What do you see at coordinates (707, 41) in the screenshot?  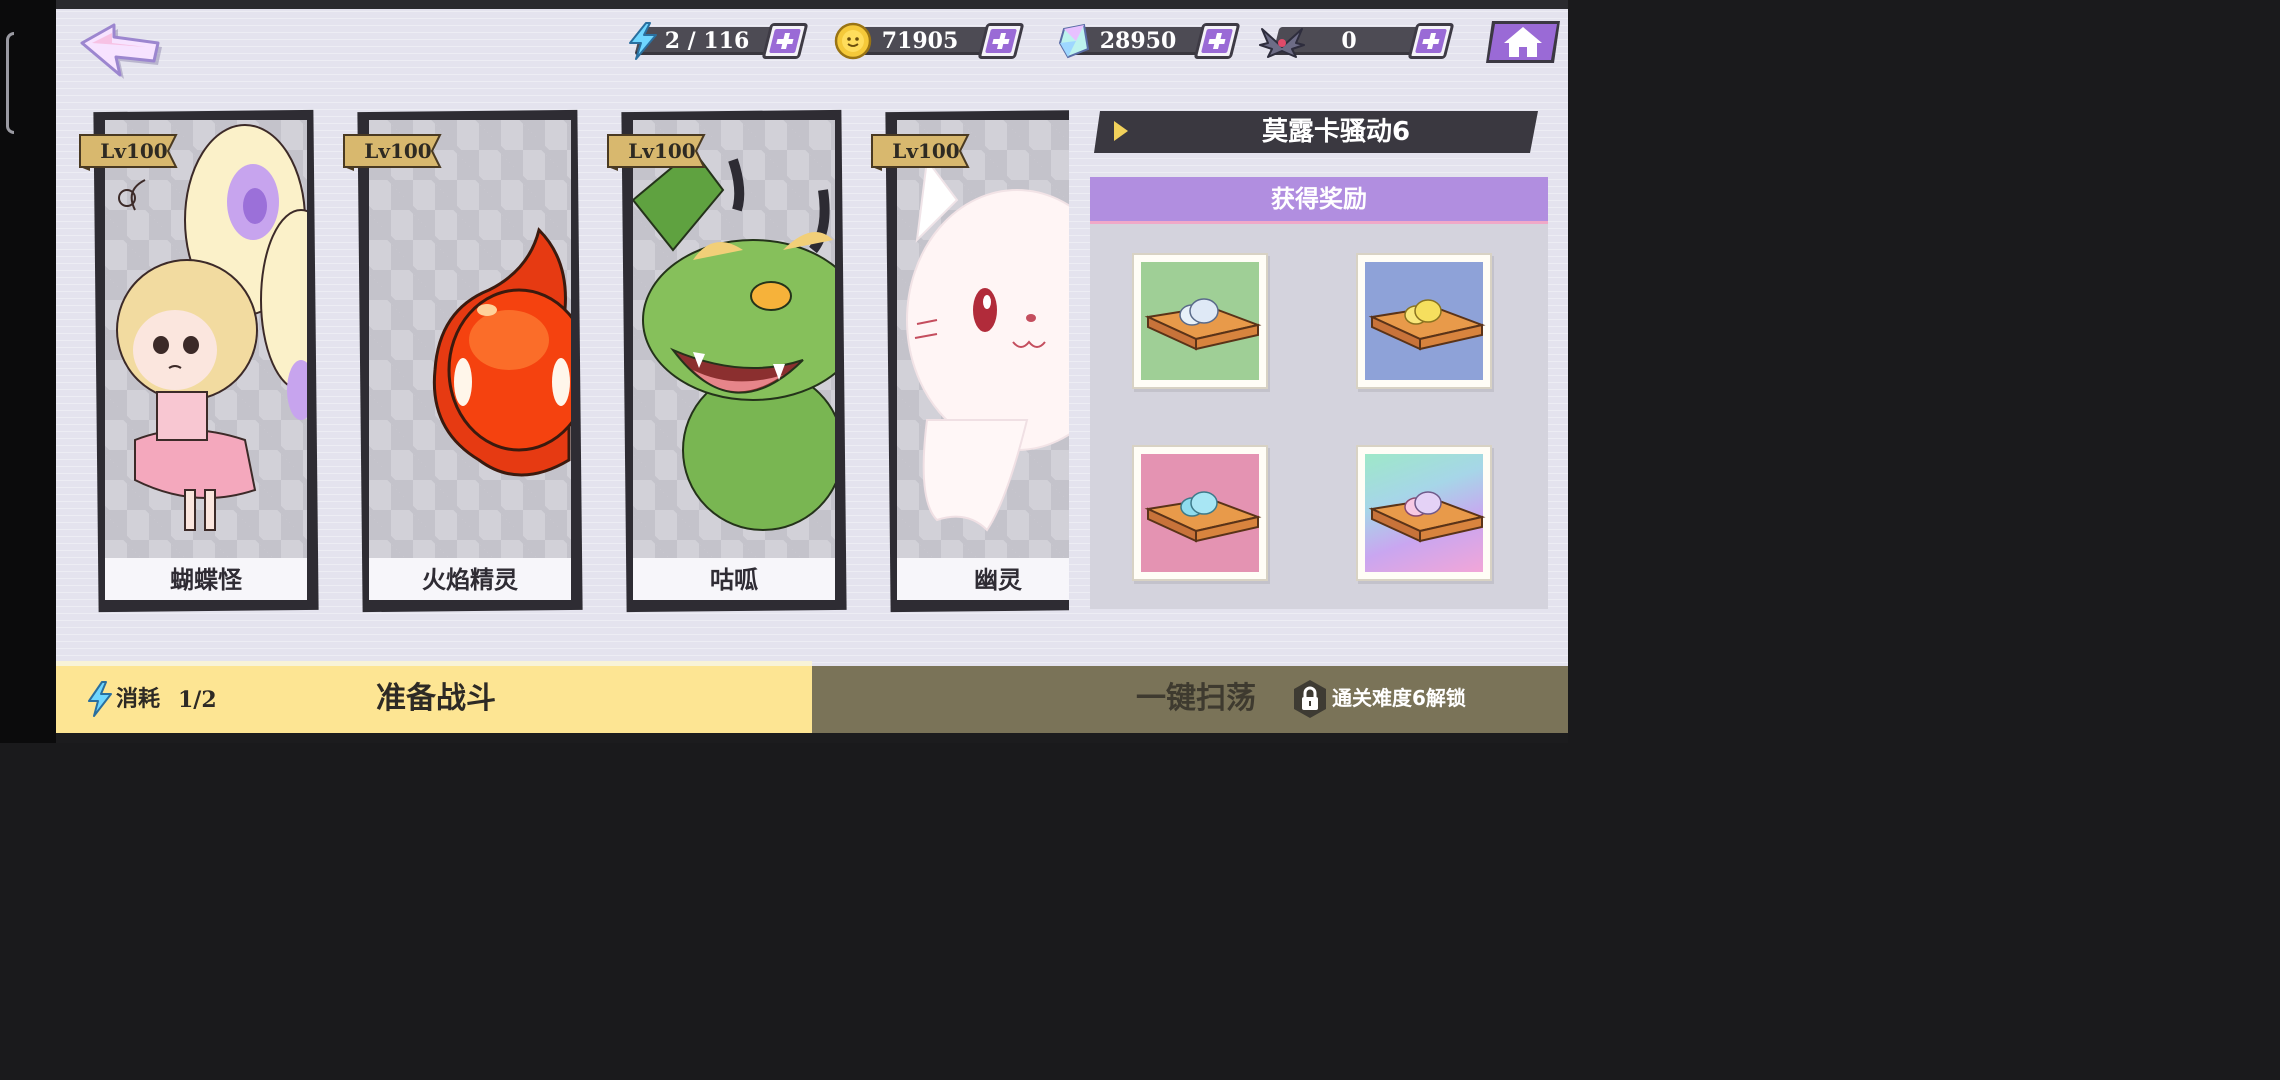 I see `energy-value: 2 / 116` at bounding box center [707, 41].